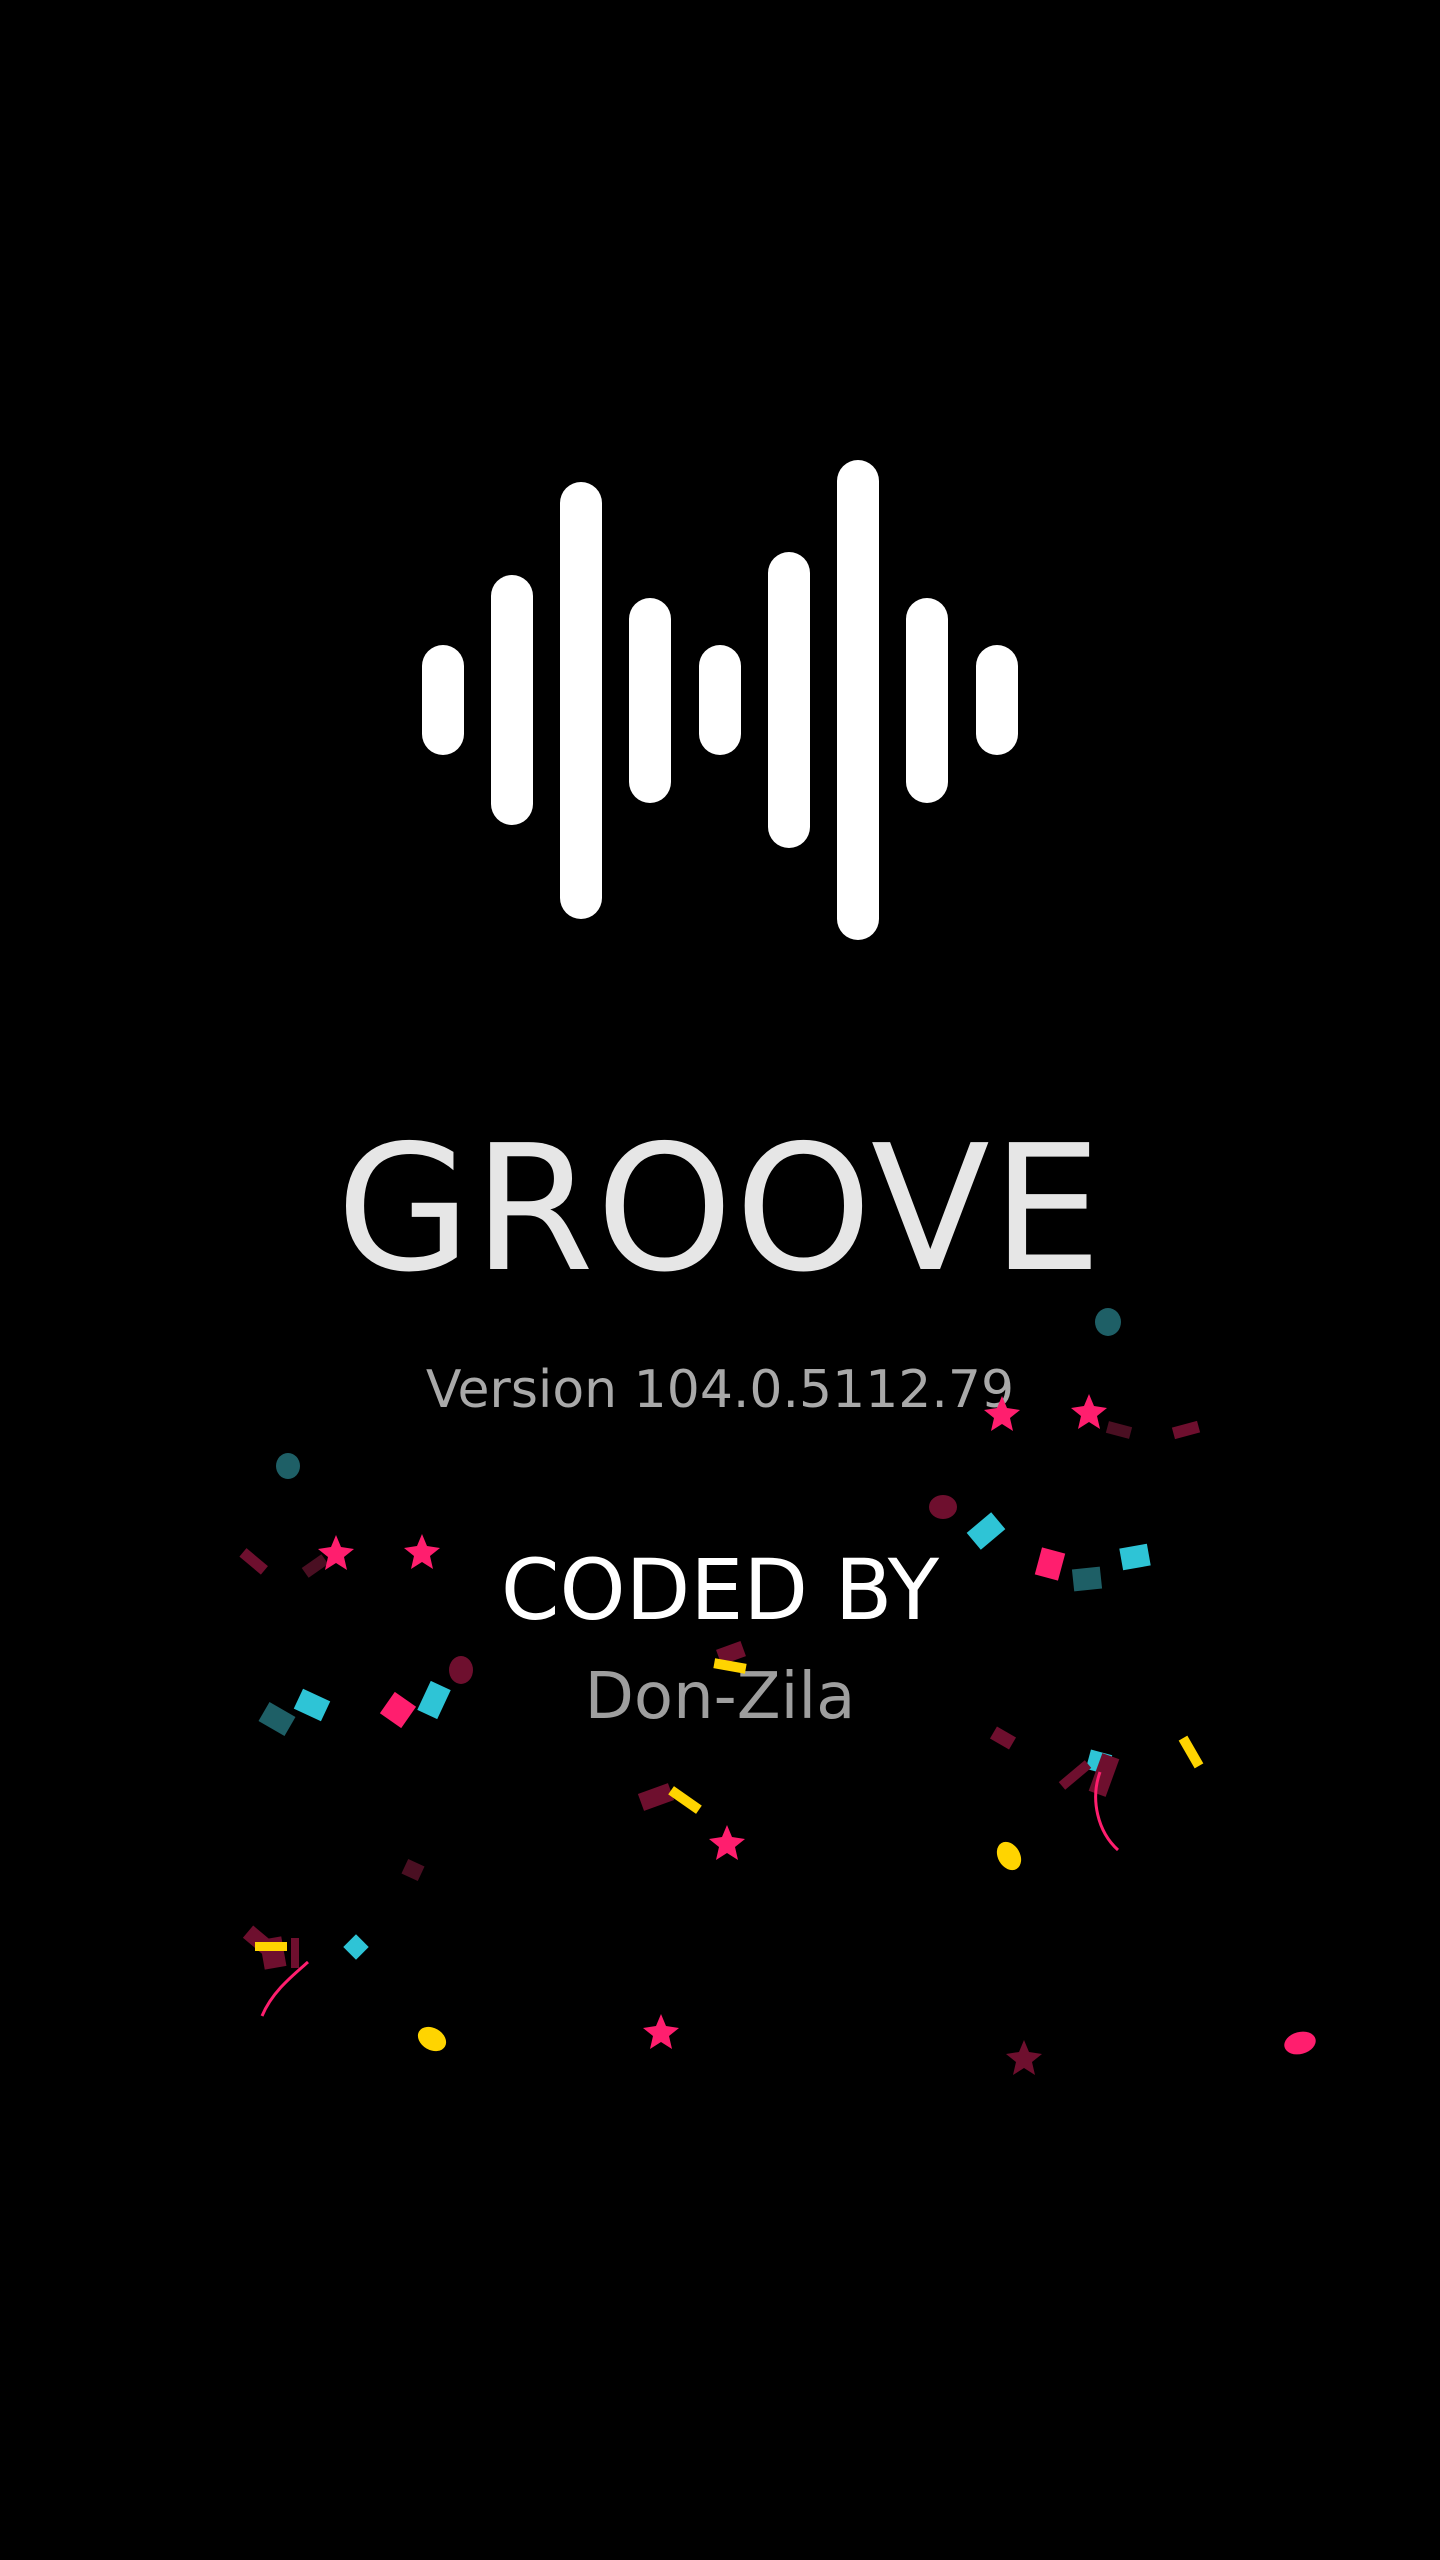 The height and width of the screenshot is (2560, 1440). I want to click on app-title: GROOVE, so click(720, 1209).